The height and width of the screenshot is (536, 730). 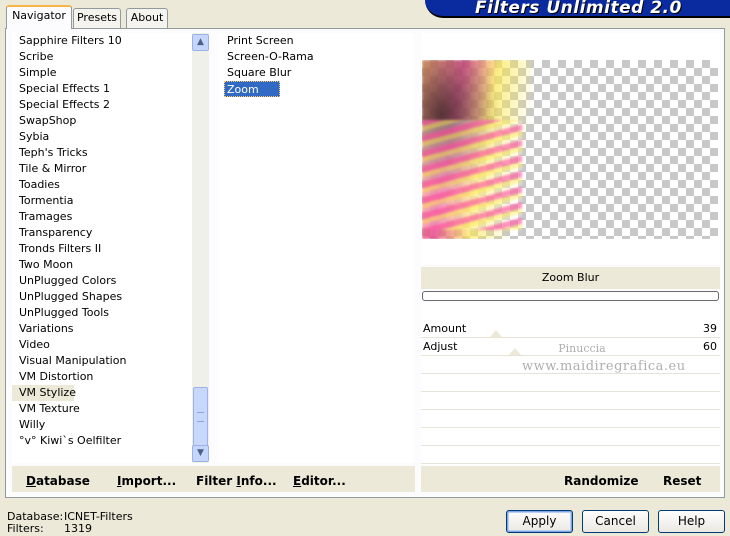 What do you see at coordinates (102, 345) in the screenshot?
I see `category-item: Video` at bounding box center [102, 345].